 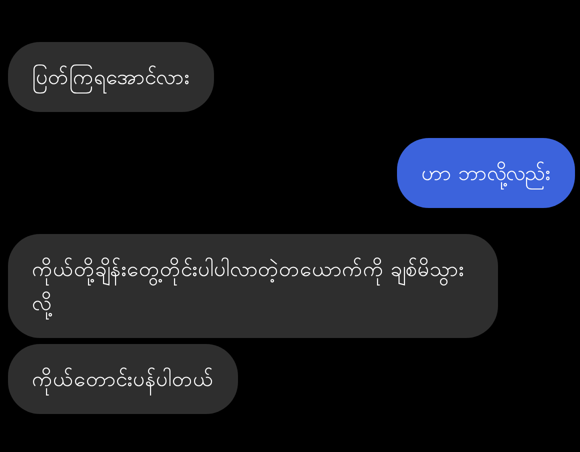 What do you see at coordinates (123, 379) in the screenshot?
I see `message-bubble: ကိုယ်တောင်းပန်ပါတယ်` at bounding box center [123, 379].